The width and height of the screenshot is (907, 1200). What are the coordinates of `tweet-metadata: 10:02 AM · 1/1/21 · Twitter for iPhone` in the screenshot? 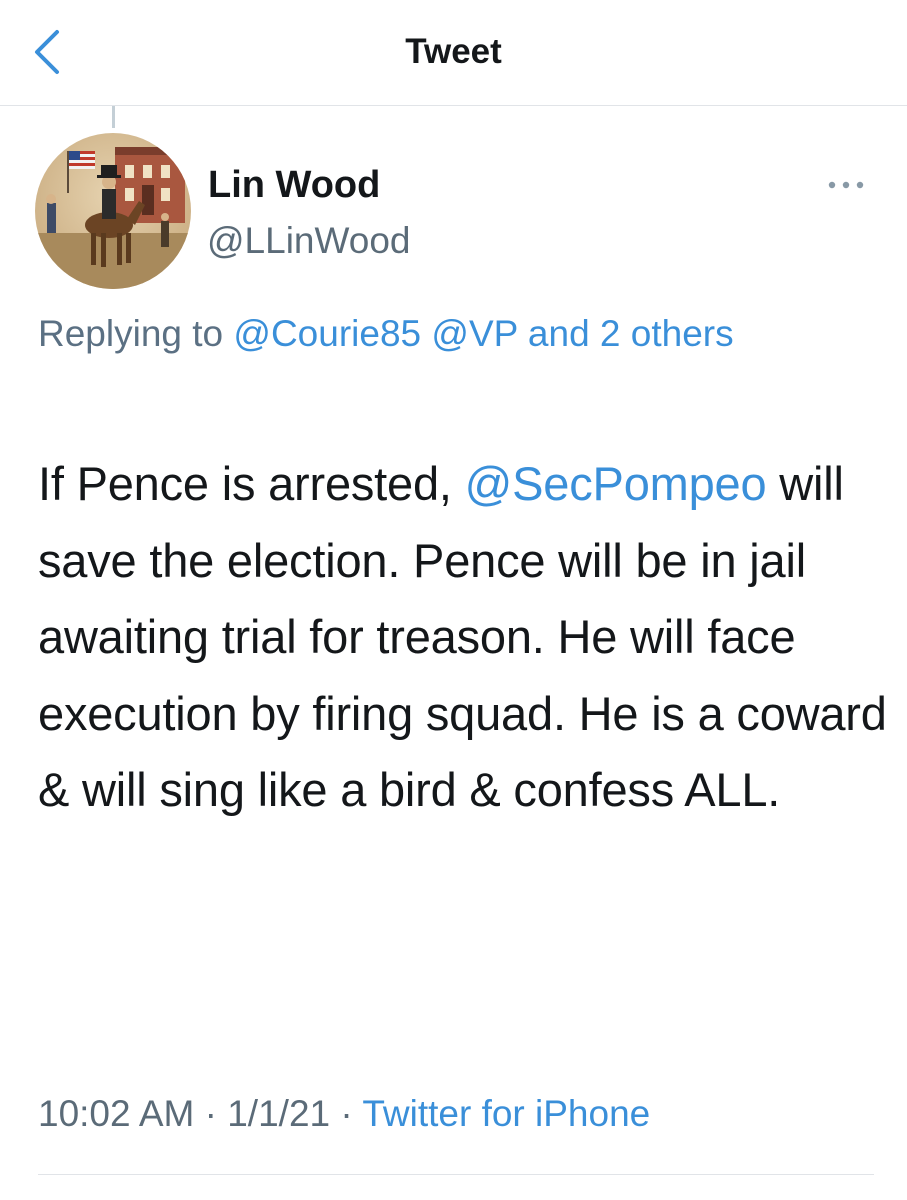 It's located at (344, 1114).